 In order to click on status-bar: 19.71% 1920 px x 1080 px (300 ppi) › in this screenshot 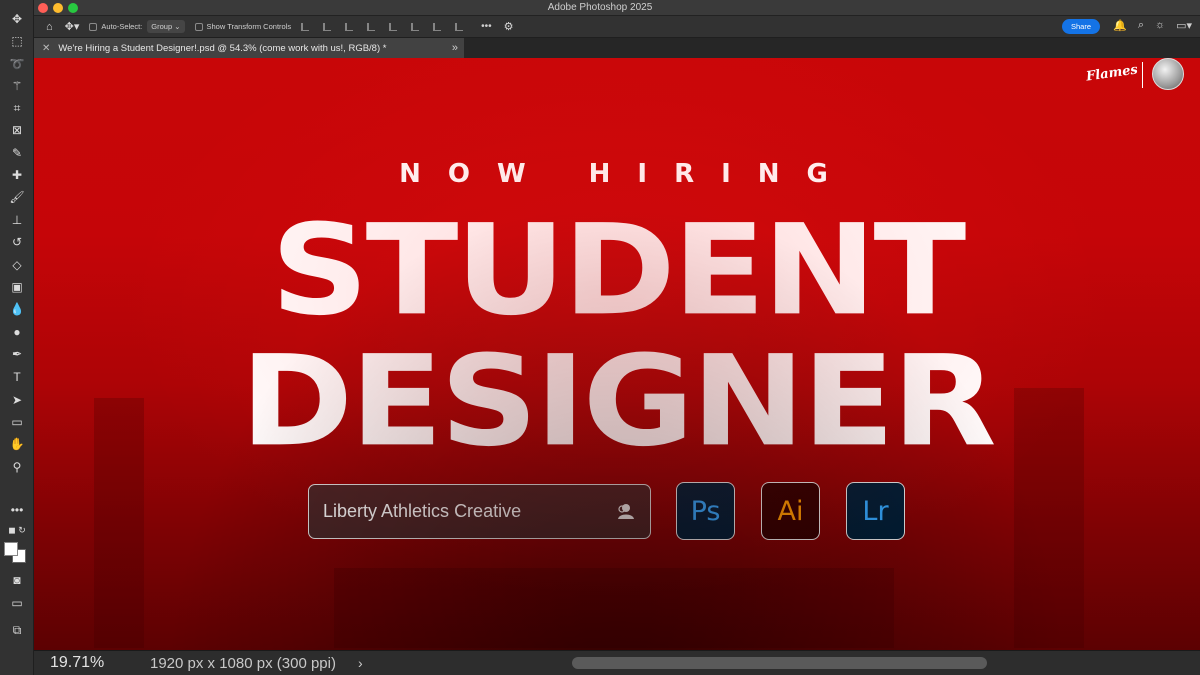, I will do `click(617, 662)`.